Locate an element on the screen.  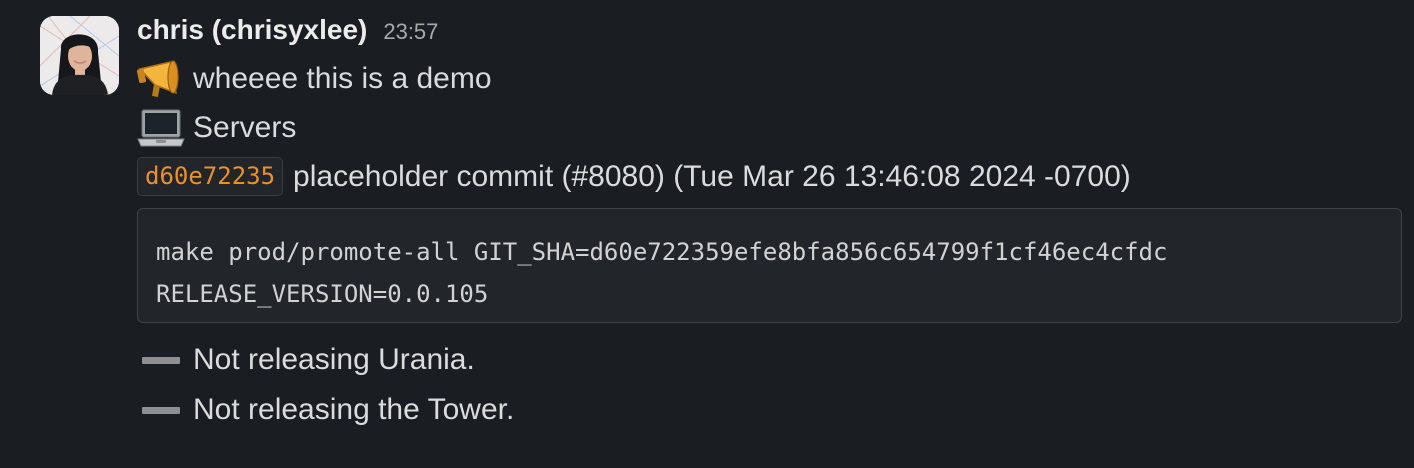
avatar is located at coordinates (79, 55).